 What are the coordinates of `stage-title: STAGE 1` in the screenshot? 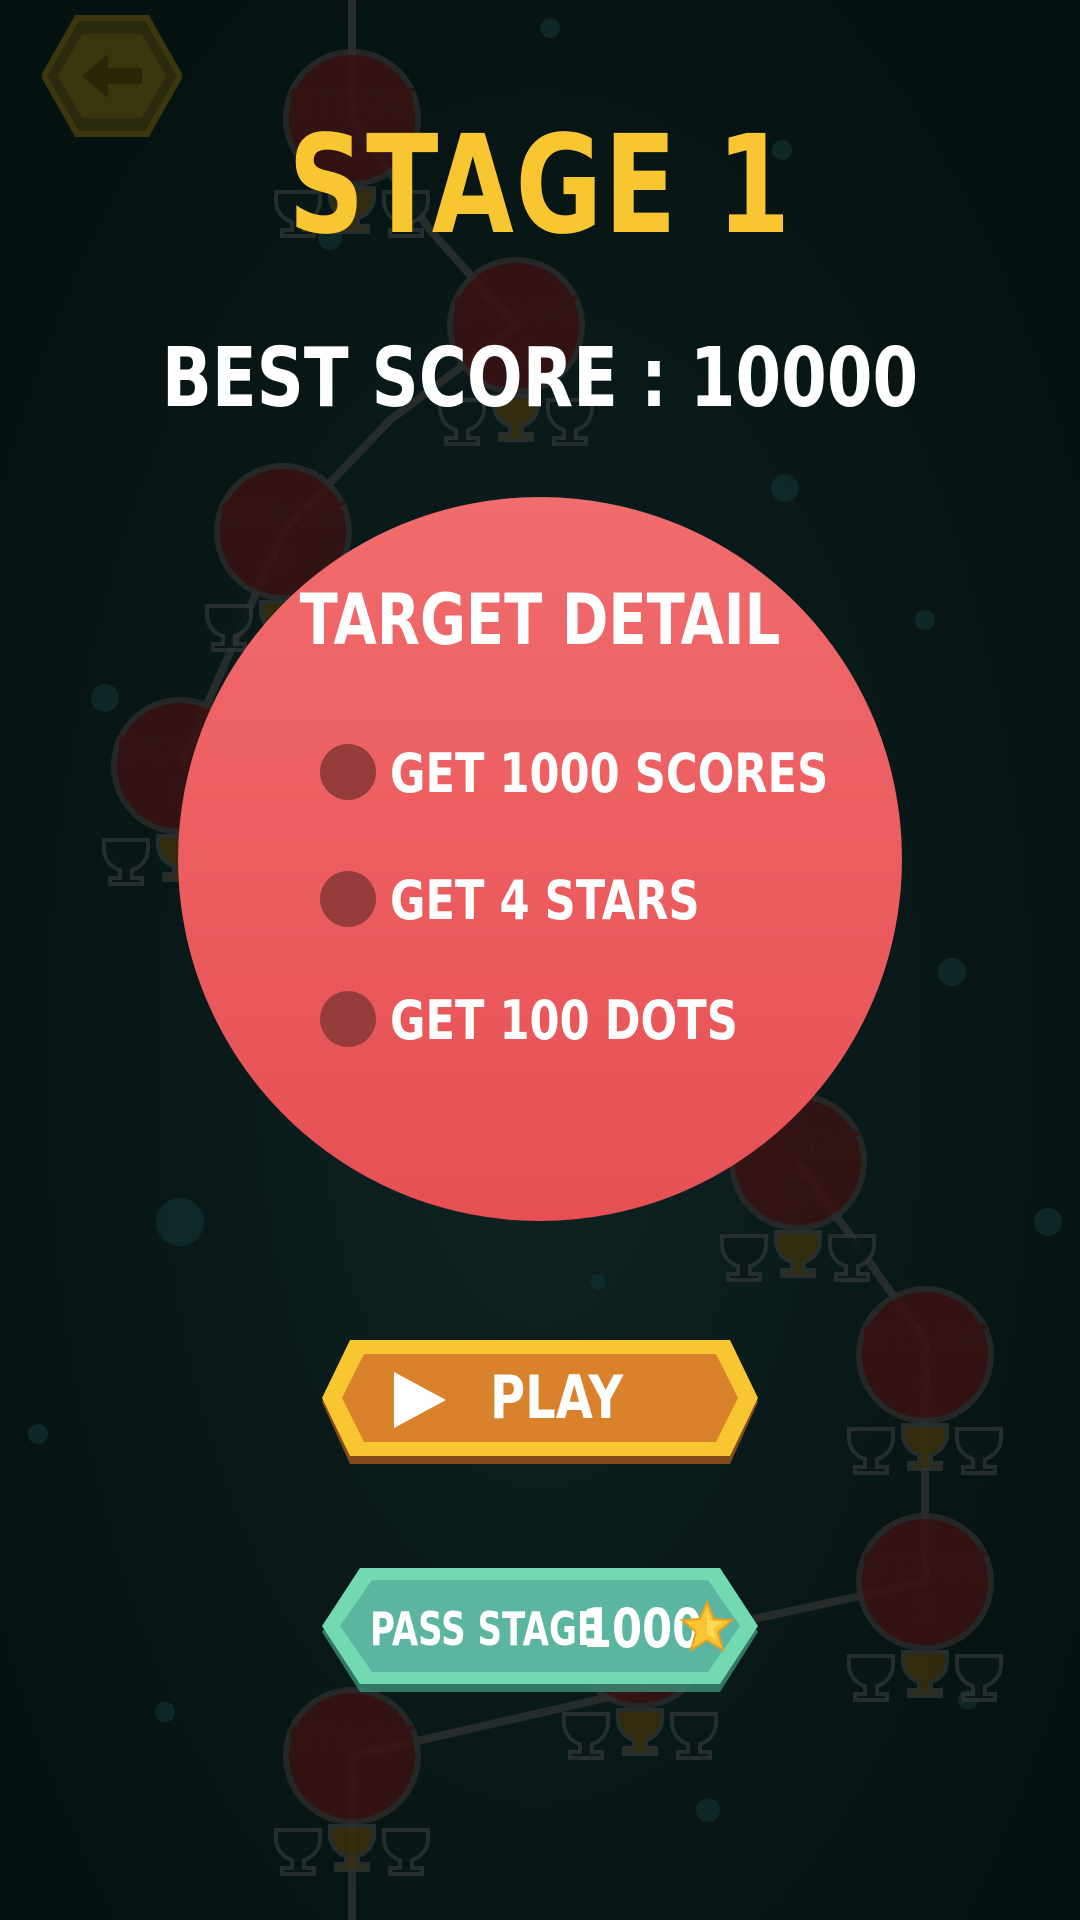 It's located at (540, 186).